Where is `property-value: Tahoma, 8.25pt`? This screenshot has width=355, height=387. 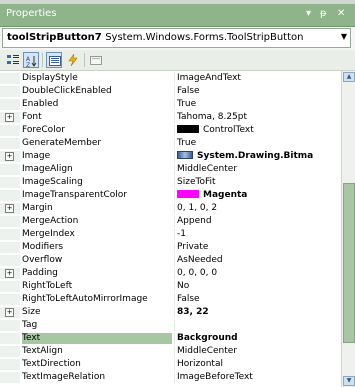
property-value: Tahoma, 8.25pt is located at coordinates (259, 117).